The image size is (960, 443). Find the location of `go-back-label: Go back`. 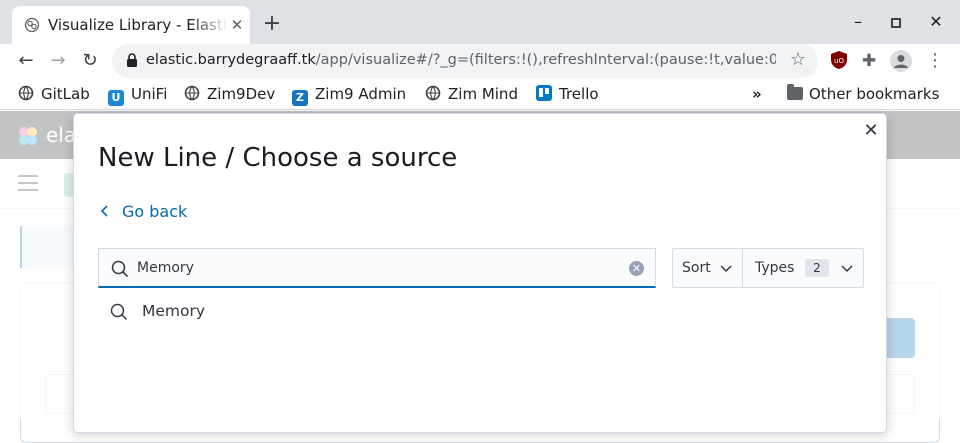

go-back-label: Go back is located at coordinates (155, 211).